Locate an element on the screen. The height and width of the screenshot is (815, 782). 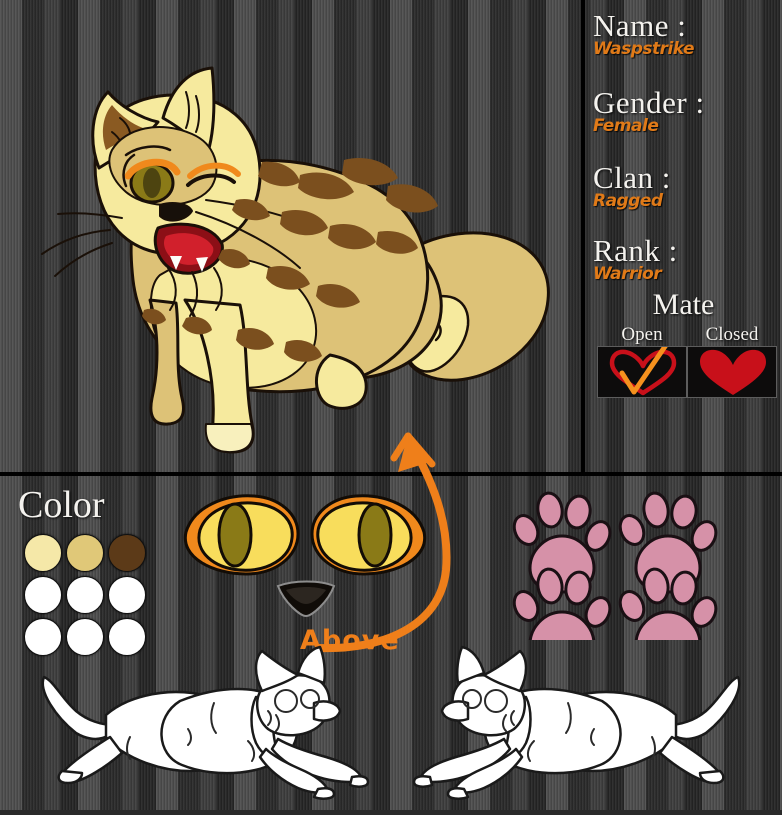
mate-option-open: Open is located at coordinates (642, 361).